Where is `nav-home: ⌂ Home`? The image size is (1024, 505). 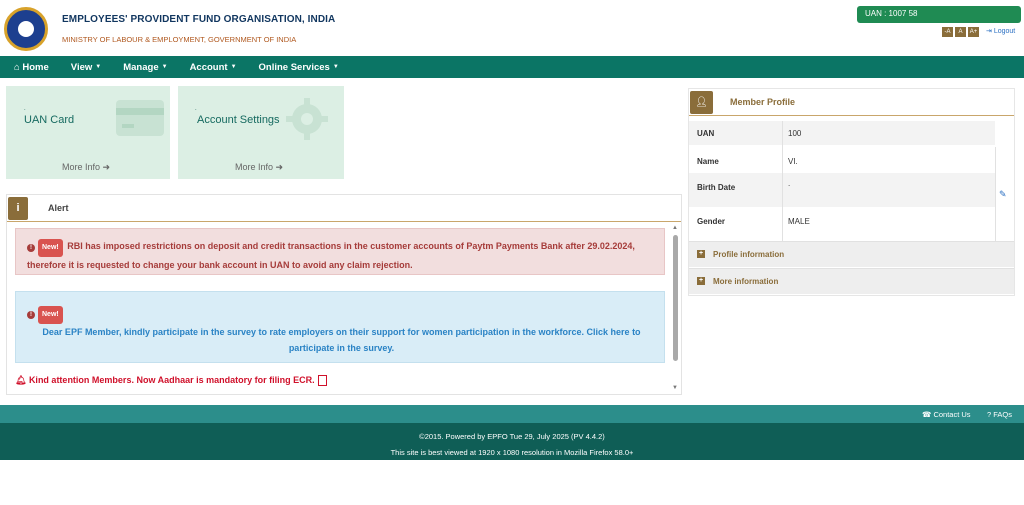
nav-home: ⌂ Home is located at coordinates (31, 67).